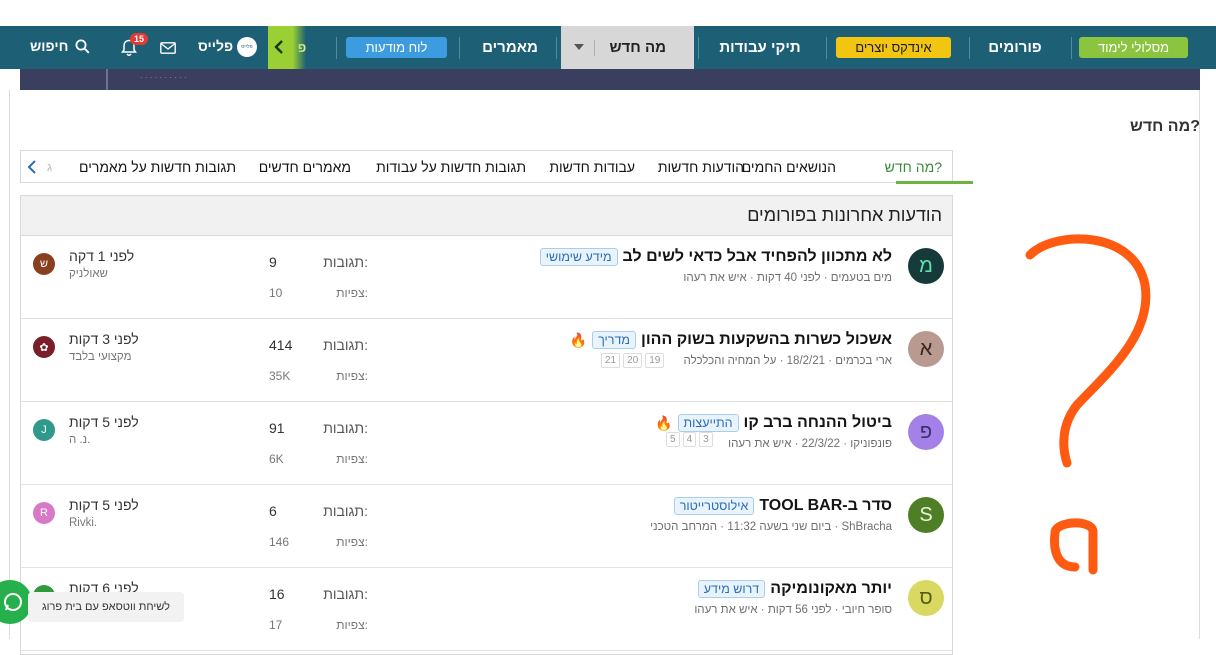 The width and height of the screenshot is (1216, 655). What do you see at coordinates (893, 47) in the screenshot?
I see `nav-creators-index: אינדקס יוצרים` at bounding box center [893, 47].